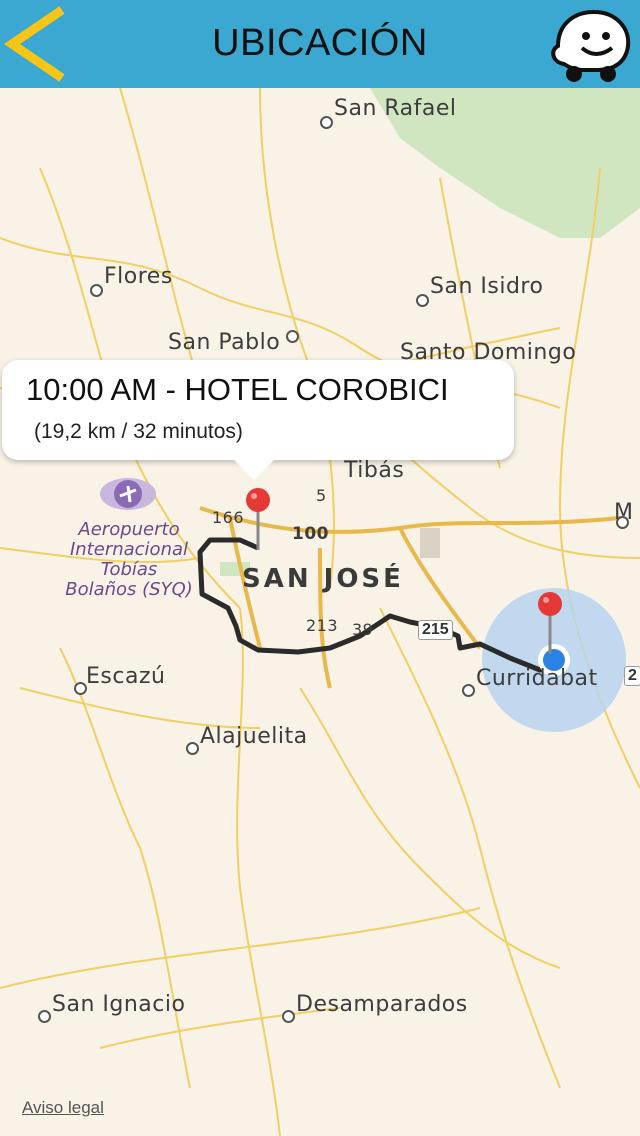 This screenshot has height=1136, width=640. I want to click on road-badge-2: 2, so click(632, 676).